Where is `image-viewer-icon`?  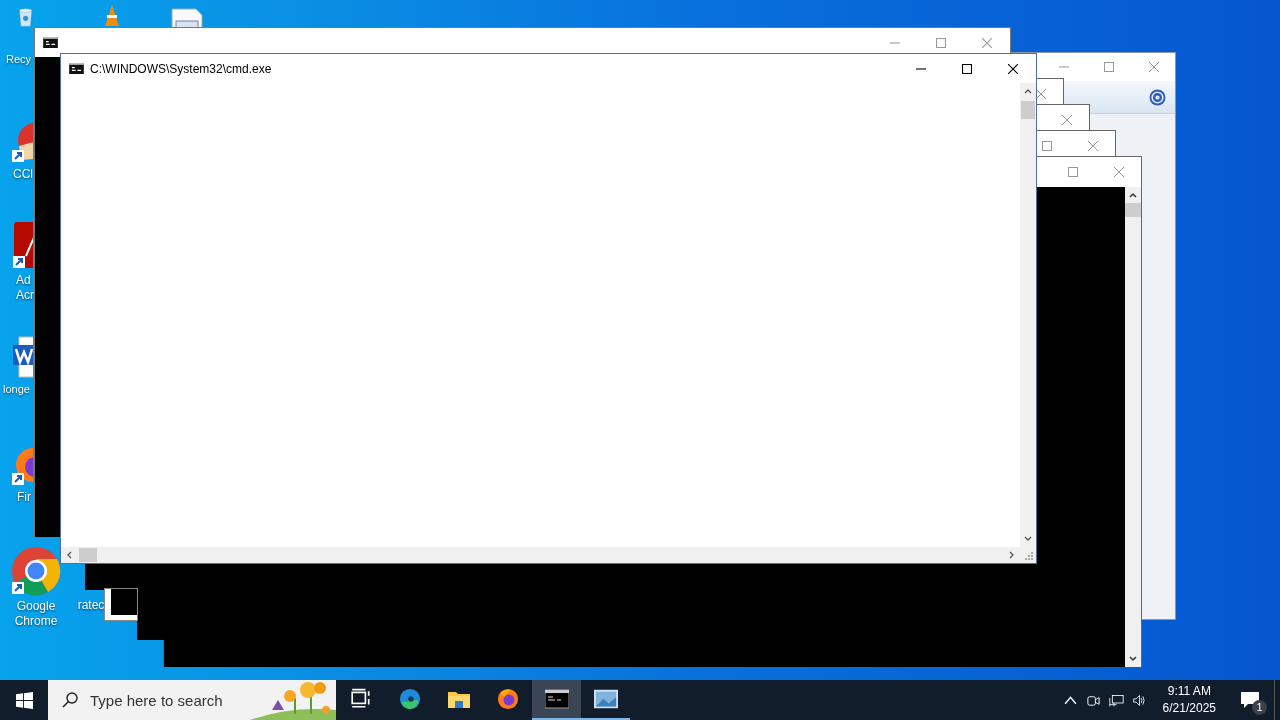
image-viewer-icon is located at coordinates (605, 699).